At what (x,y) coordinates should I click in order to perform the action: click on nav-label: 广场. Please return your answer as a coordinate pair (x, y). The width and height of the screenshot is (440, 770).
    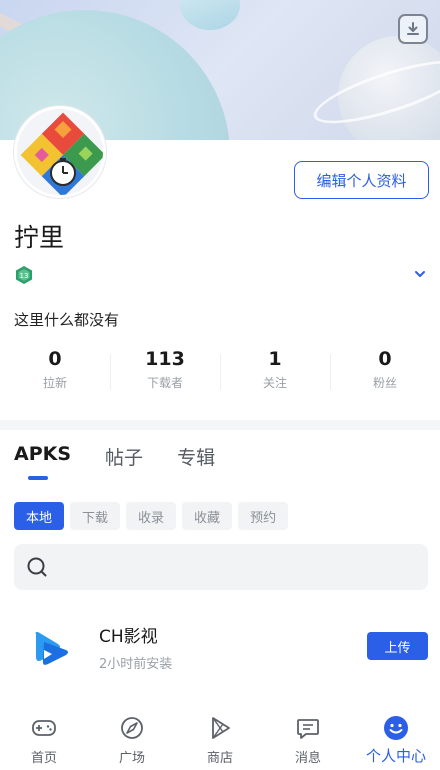
    Looking at the image, I should click on (131, 758).